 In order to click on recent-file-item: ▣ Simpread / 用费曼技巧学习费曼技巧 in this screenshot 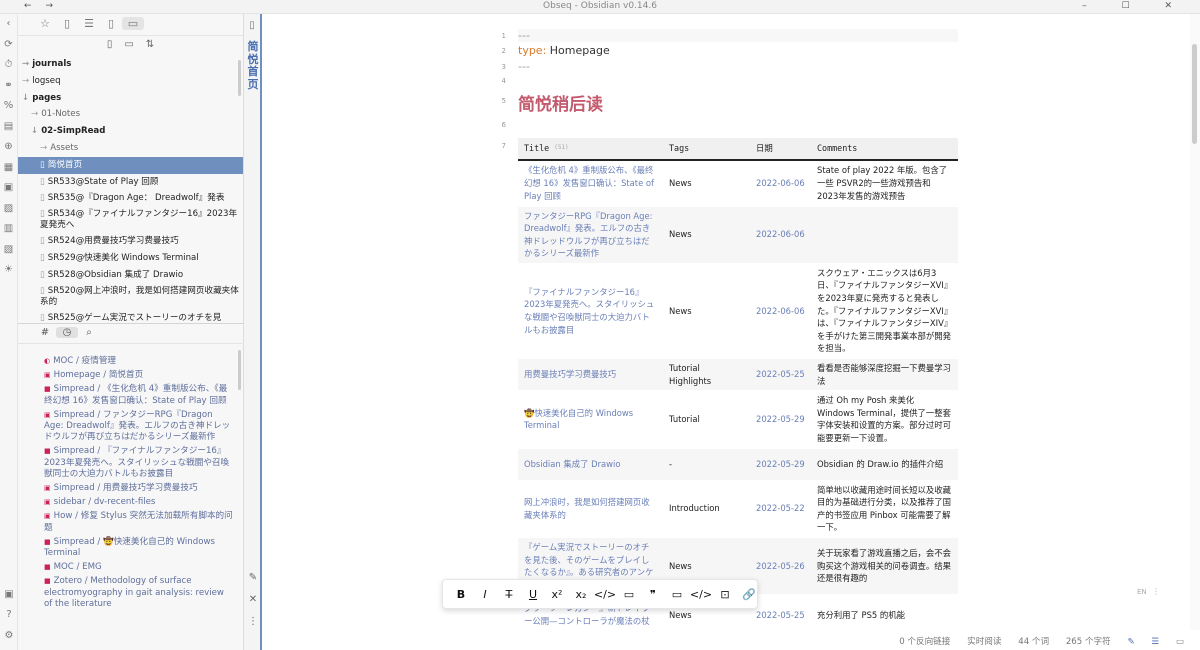, I will do `click(139, 488)`.